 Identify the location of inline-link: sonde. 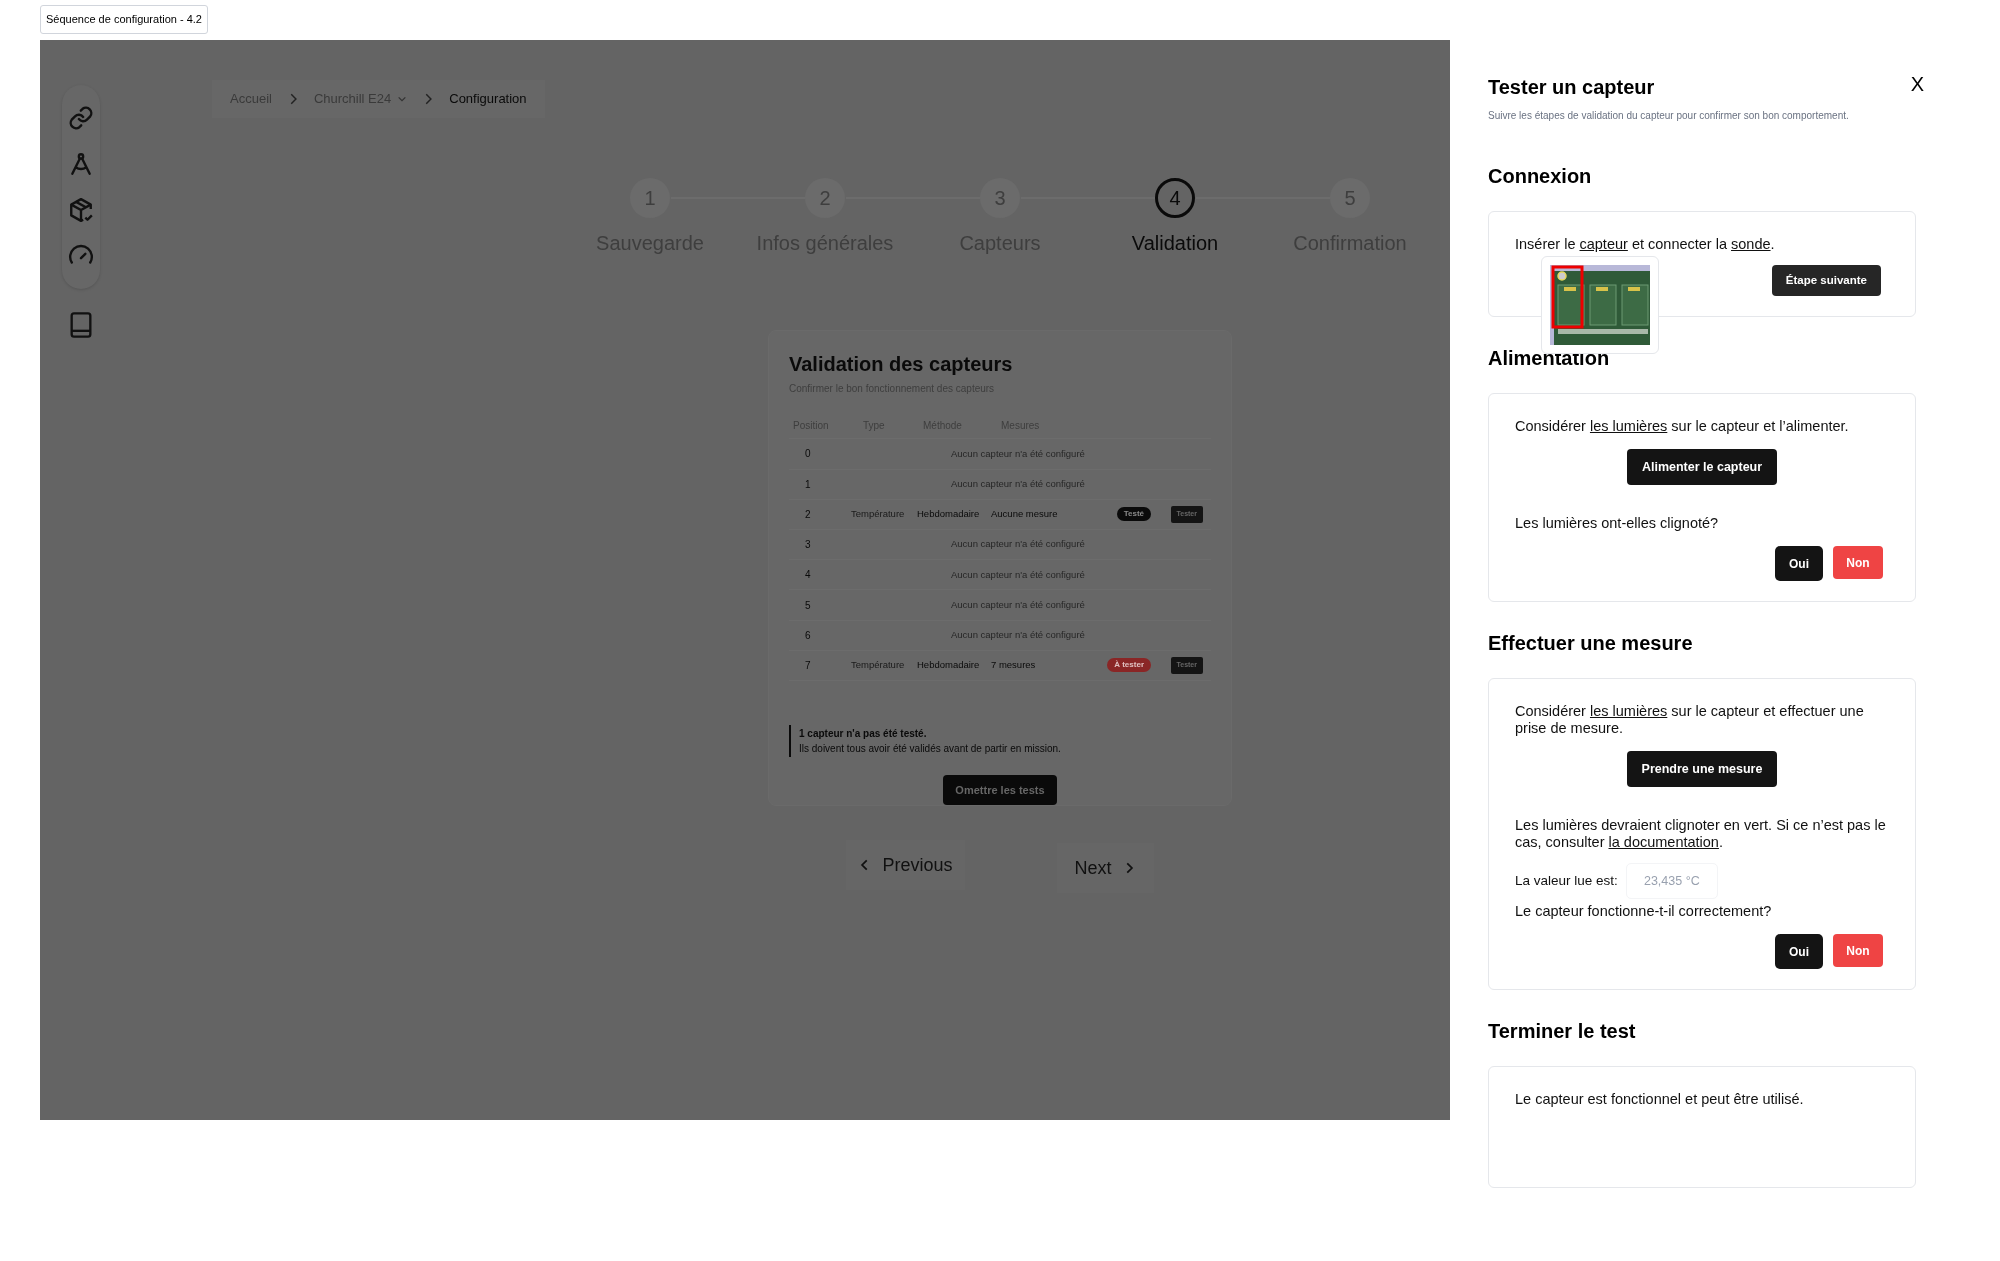
(1751, 244).